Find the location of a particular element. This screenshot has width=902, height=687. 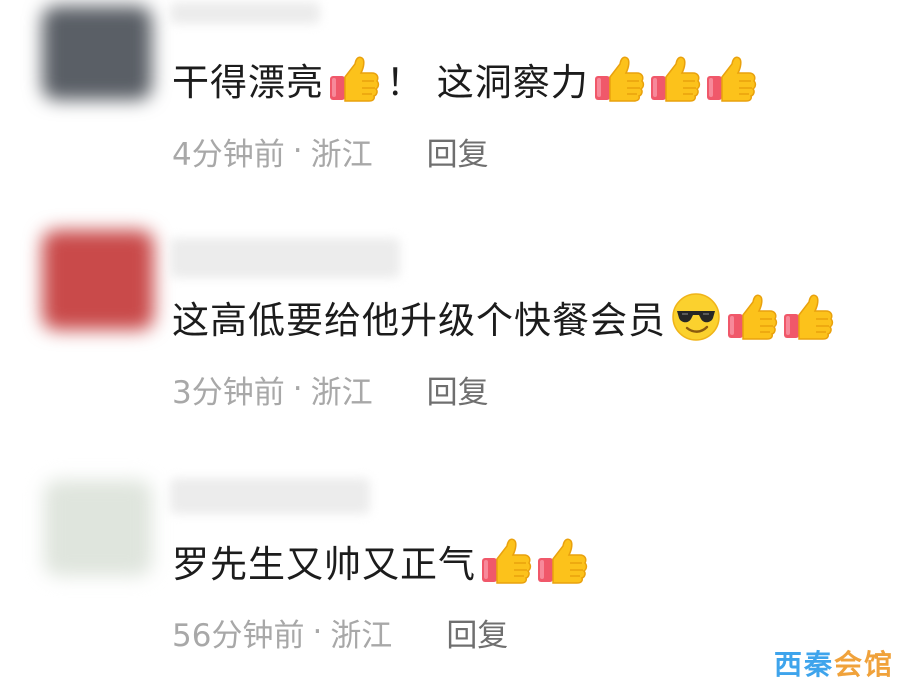

watermark: 西秦会馆 is located at coordinates (834, 663).